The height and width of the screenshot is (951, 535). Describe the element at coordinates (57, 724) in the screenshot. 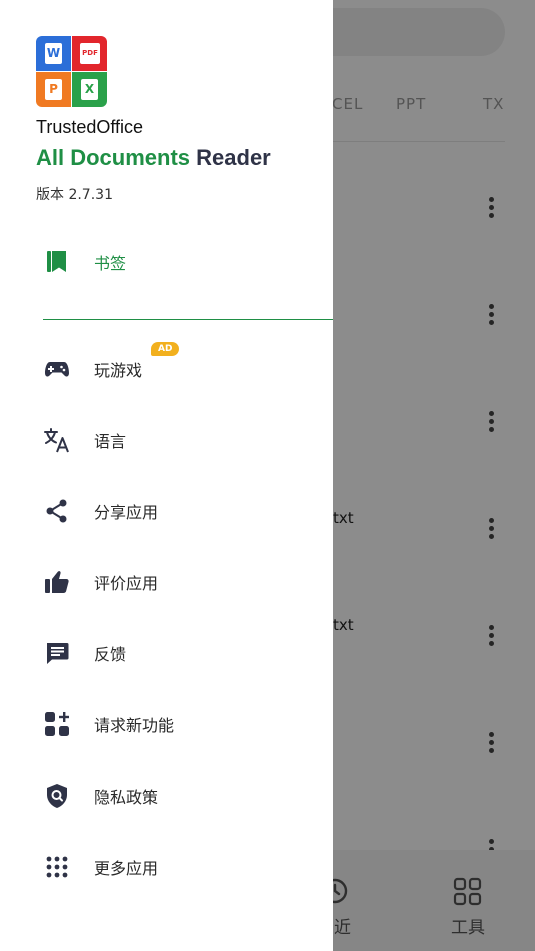

I see `add-widget-icon` at that location.